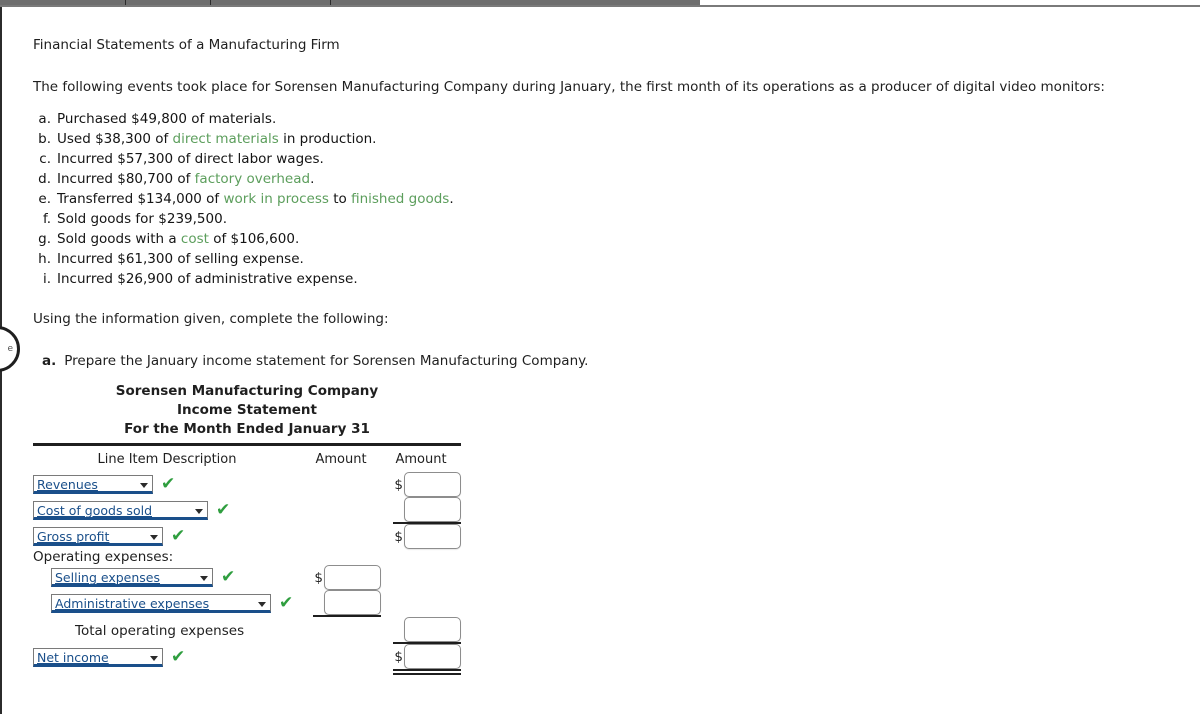 Image resolution: width=1200 pixels, height=714 pixels. Describe the element at coordinates (180, 259) in the screenshot. I see `text-fragment: Incurred $61,300 of selling expense.` at that location.